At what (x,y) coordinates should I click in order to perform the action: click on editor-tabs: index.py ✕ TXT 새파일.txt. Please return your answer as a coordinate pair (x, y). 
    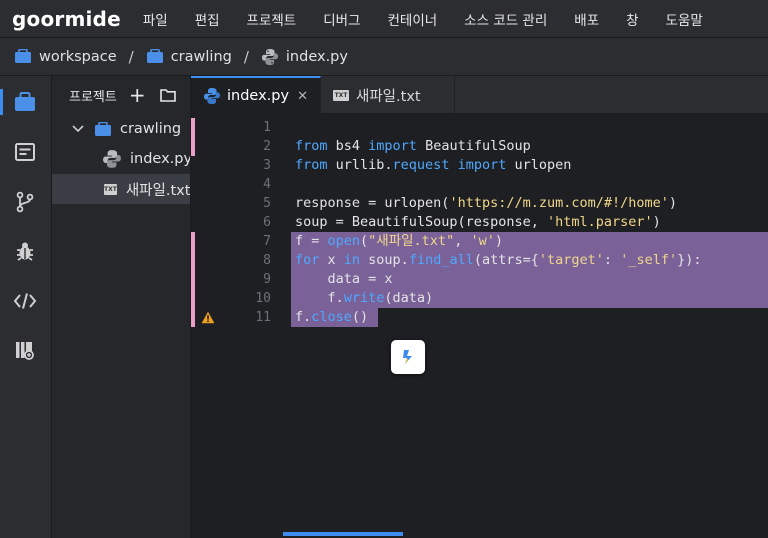
    Looking at the image, I should click on (479, 95).